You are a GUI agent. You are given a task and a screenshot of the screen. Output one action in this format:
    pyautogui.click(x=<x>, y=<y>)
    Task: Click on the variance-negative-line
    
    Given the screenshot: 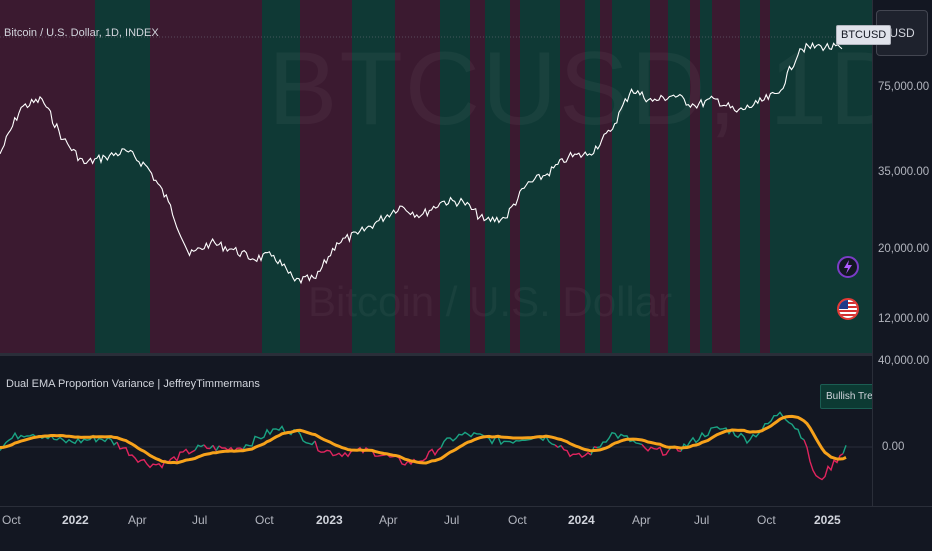 What is the action you would take?
    pyautogui.click(x=481, y=460)
    